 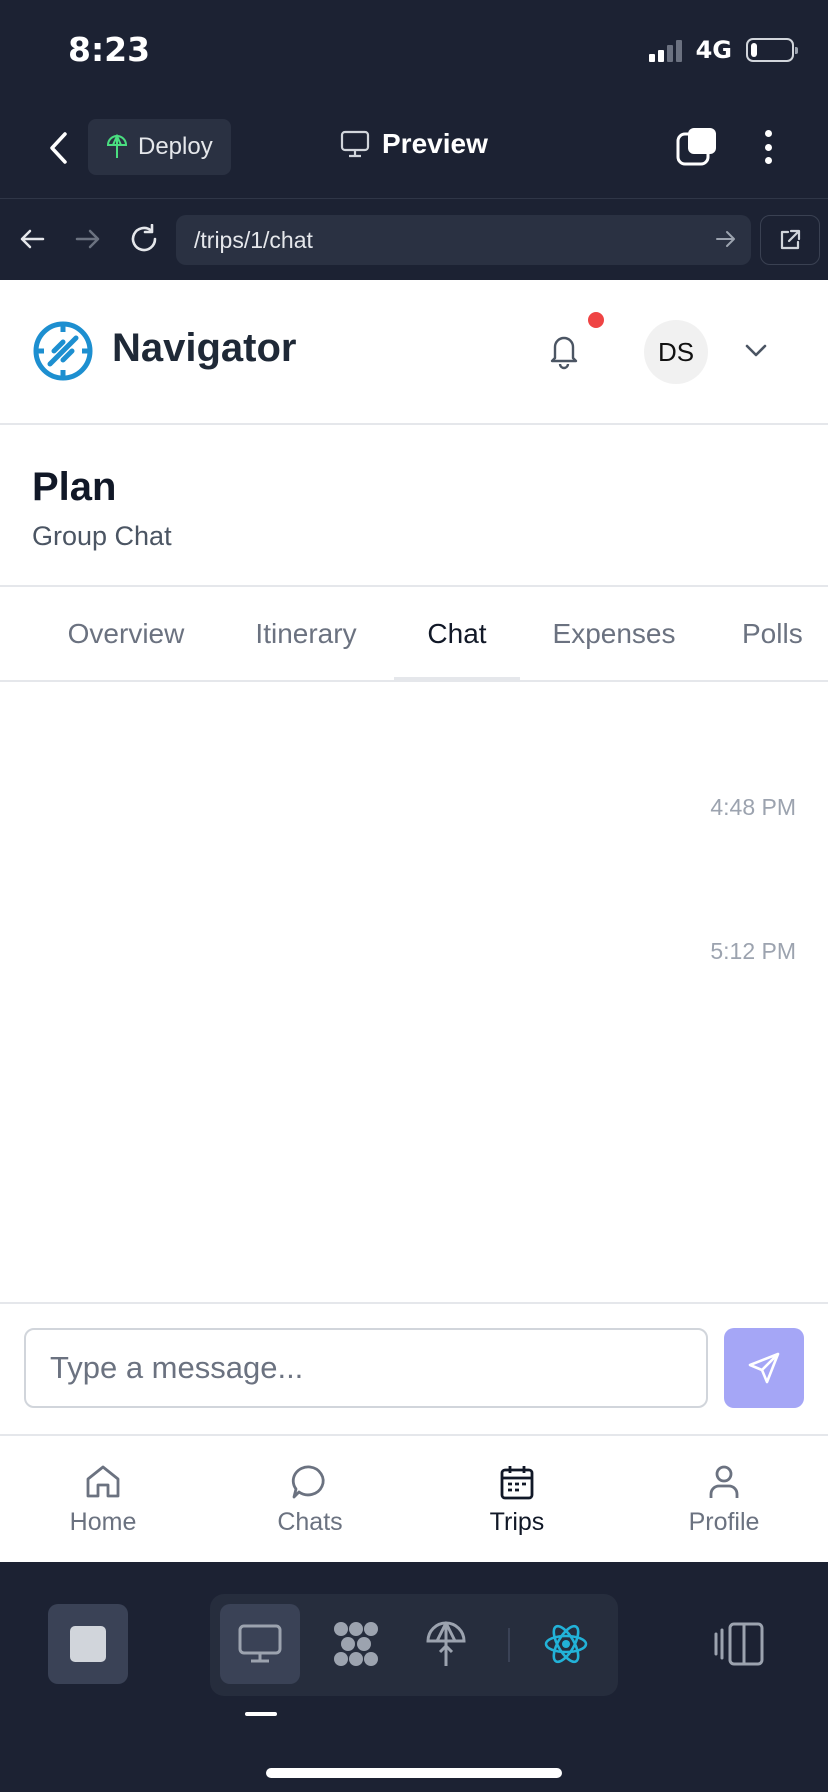 I want to click on stop-button, so click(x=88, y=1644).